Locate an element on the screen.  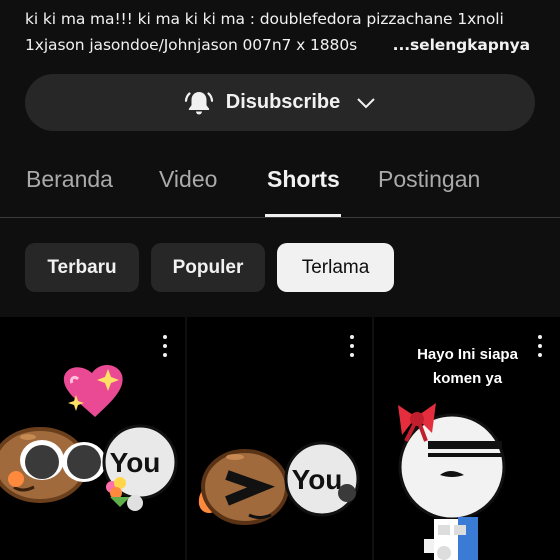
filter-chip-populer: Populer is located at coordinates (208, 267).